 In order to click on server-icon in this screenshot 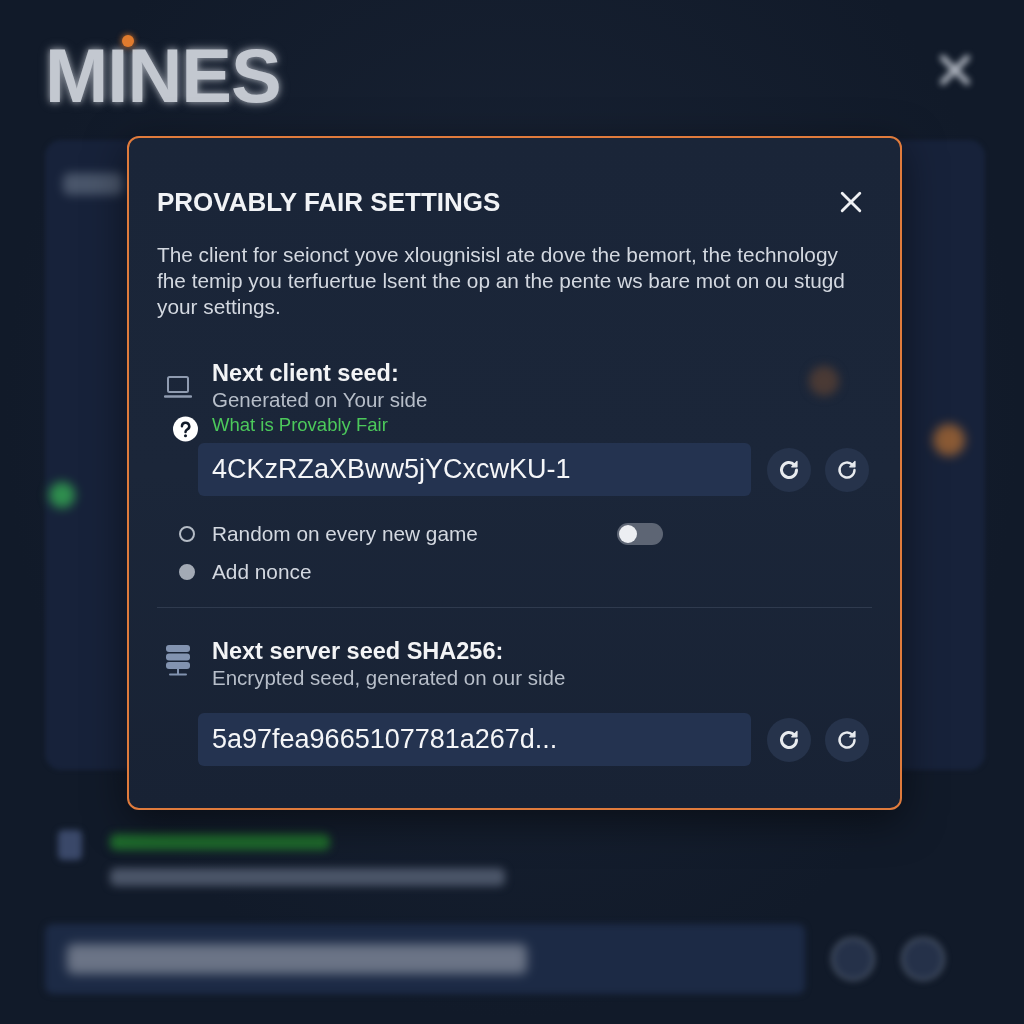, I will do `click(177, 660)`.